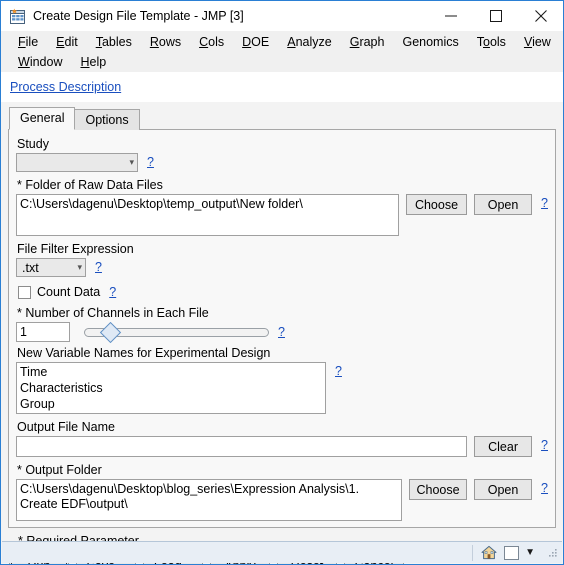 The width and height of the screenshot is (564, 565). Describe the element at coordinates (282, 267) in the screenshot. I see `file-filter-row: .txt ▾ ?` at that location.